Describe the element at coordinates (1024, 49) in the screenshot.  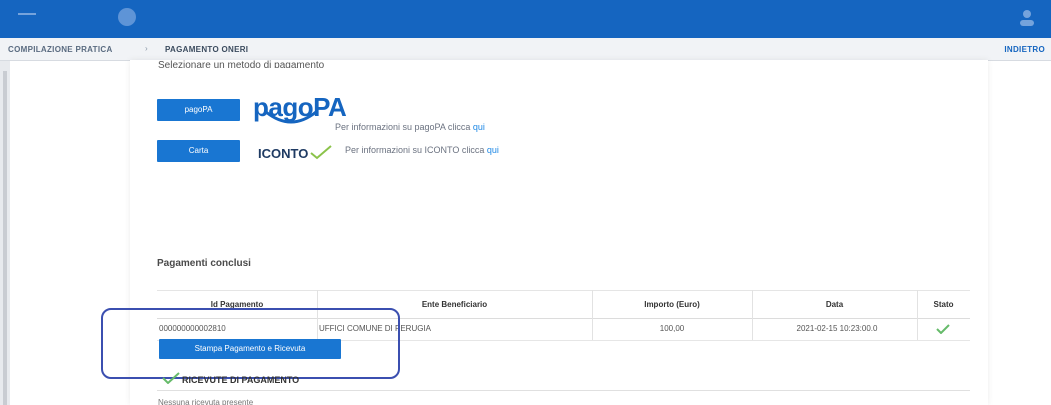
I see `back-link: INDIETRO` at that location.